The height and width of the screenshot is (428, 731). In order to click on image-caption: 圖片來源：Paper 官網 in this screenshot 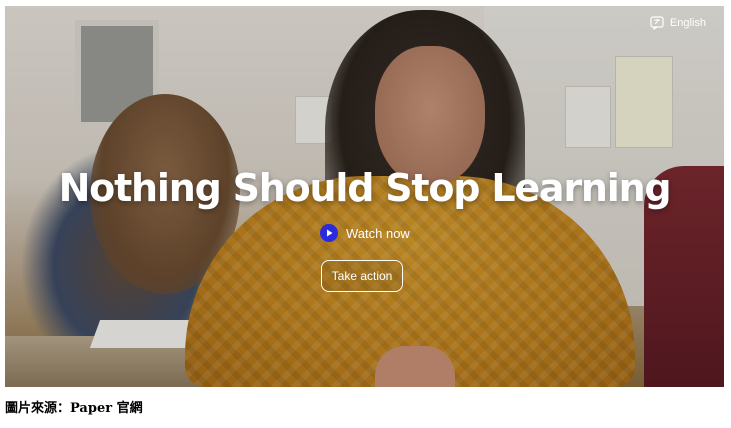, I will do `click(74, 408)`.